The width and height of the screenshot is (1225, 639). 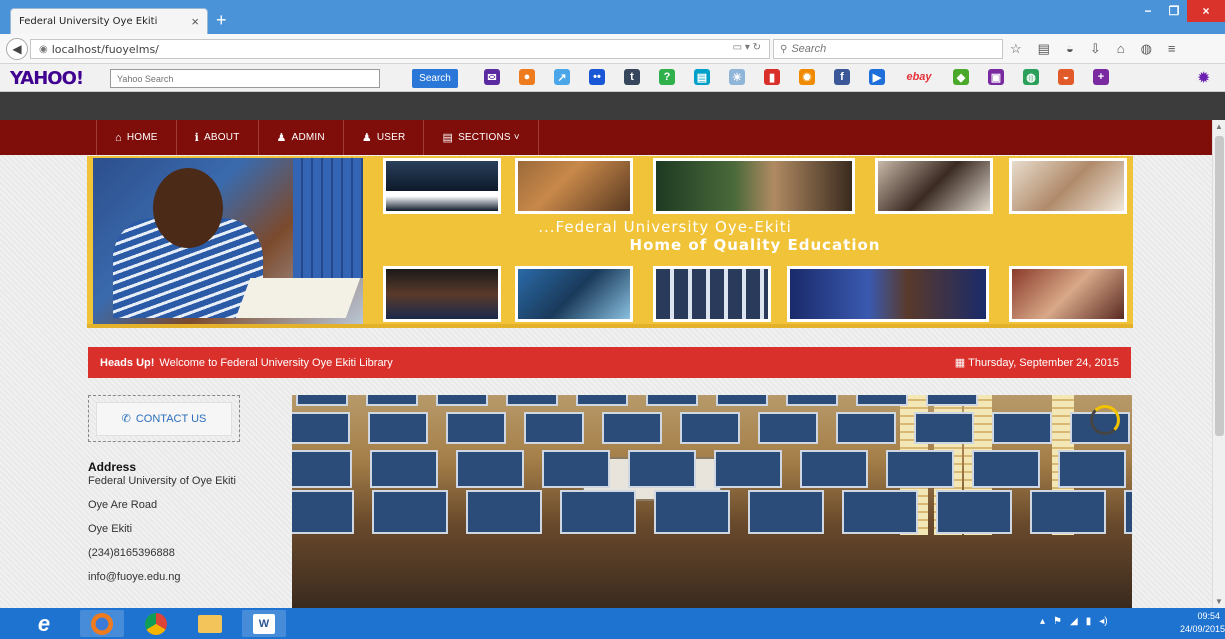 What do you see at coordinates (772, 77) in the screenshot?
I see `bookmark-icon: ▮` at bounding box center [772, 77].